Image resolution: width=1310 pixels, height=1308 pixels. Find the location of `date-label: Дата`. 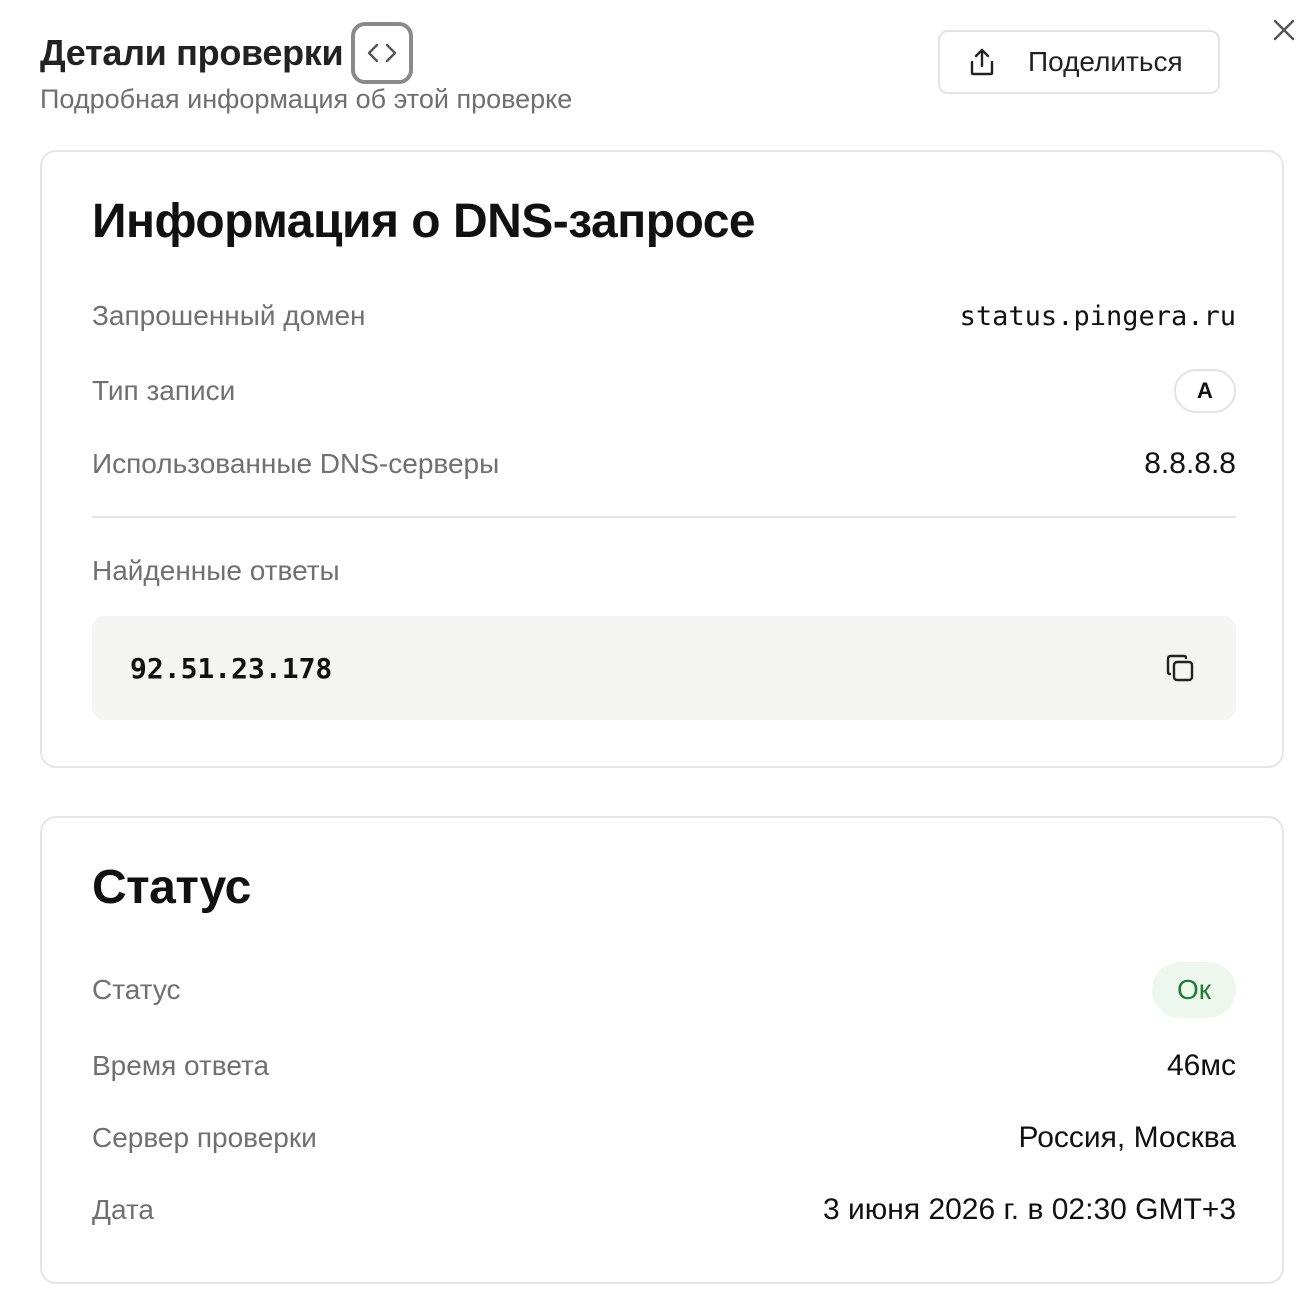

date-label: Дата is located at coordinates (123, 1209).